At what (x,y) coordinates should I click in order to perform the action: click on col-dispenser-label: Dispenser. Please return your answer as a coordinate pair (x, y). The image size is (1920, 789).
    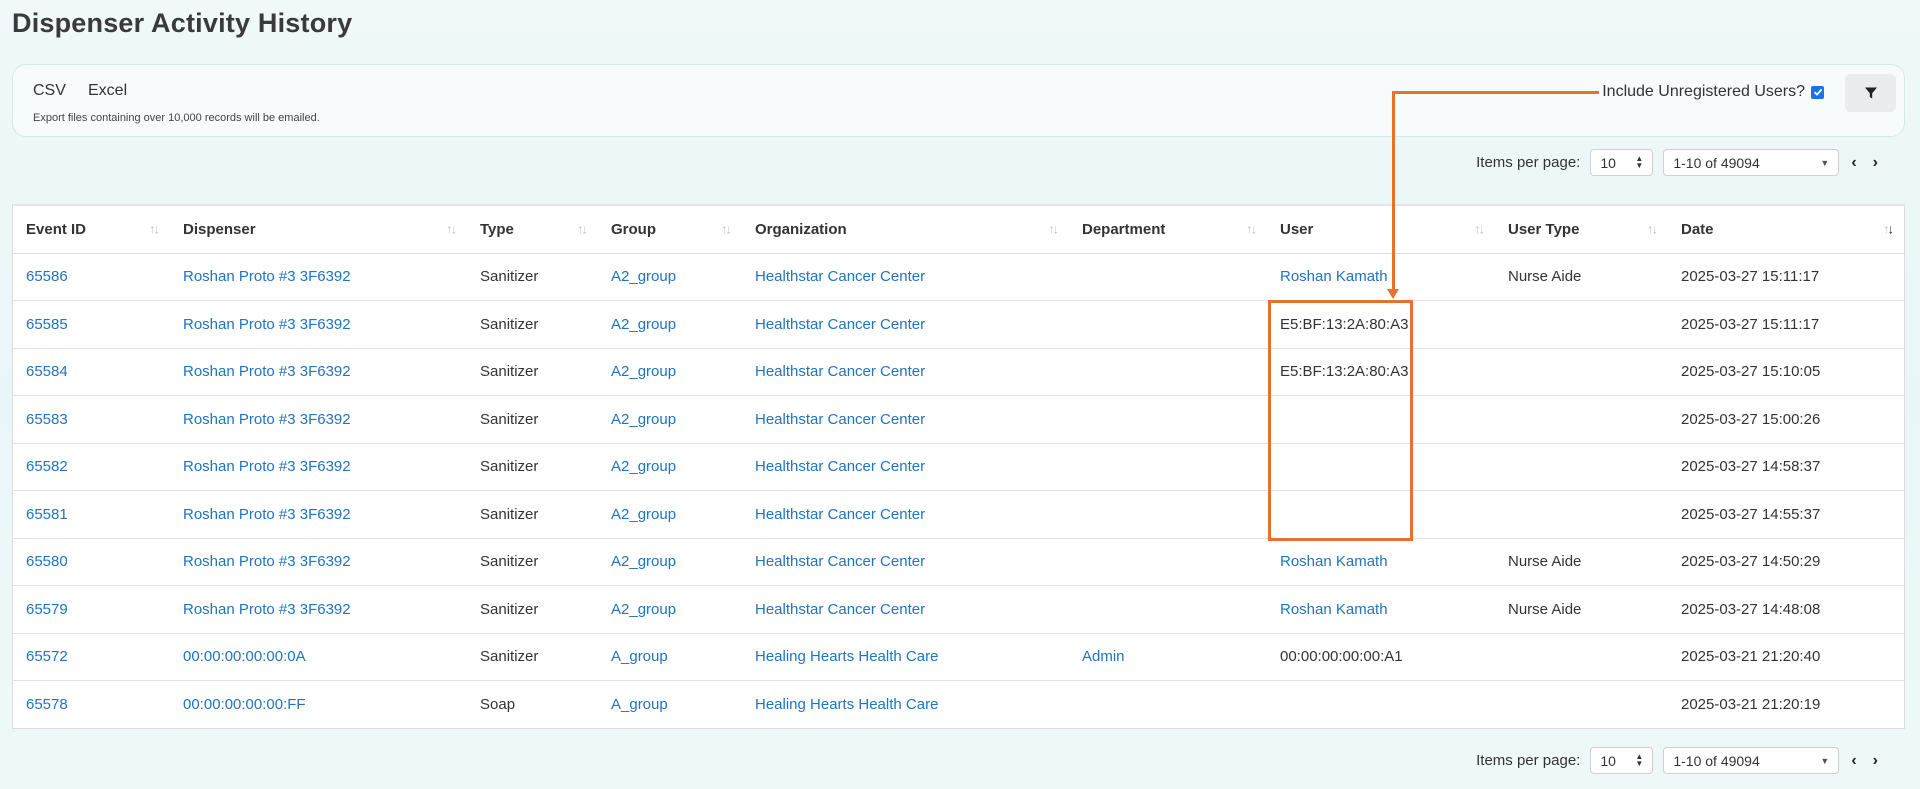
    Looking at the image, I should click on (219, 229).